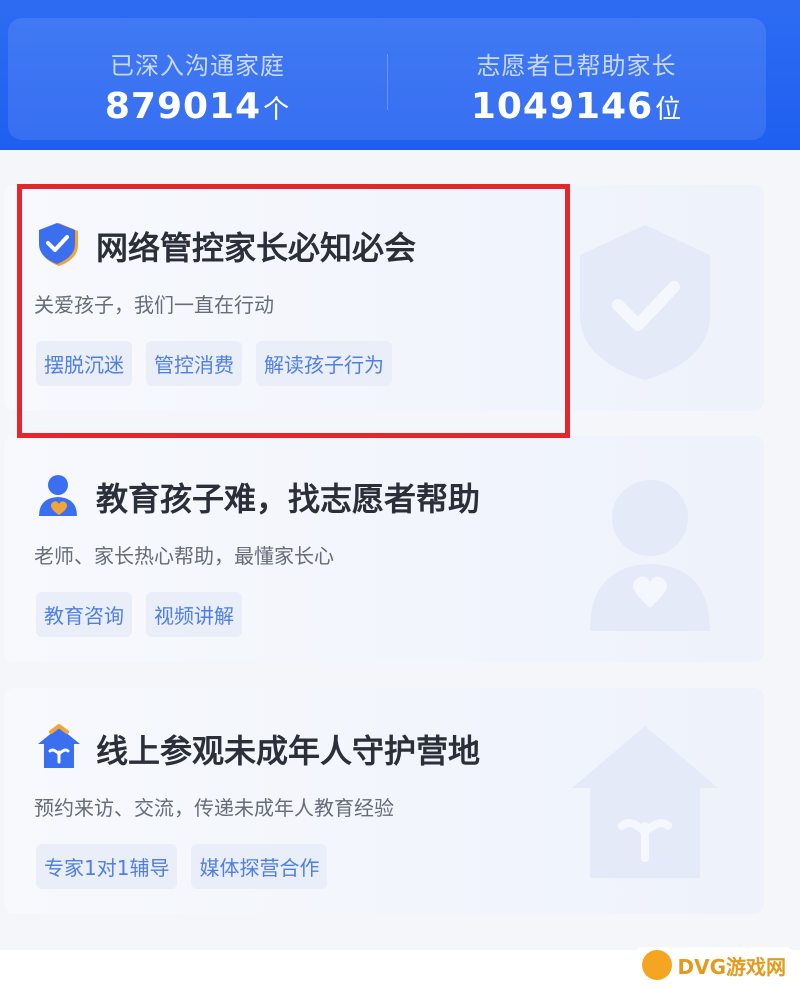 The height and width of the screenshot is (989, 800). What do you see at coordinates (183, 106) in the screenshot?
I see `stat-number: 879014` at bounding box center [183, 106].